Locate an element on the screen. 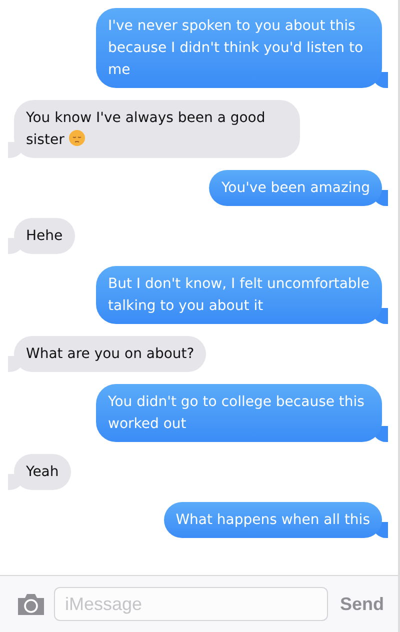 Image resolution: width=400 pixels, height=632 pixels. received-message-bubble: What are you on about? is located at coordinates (110, 354).